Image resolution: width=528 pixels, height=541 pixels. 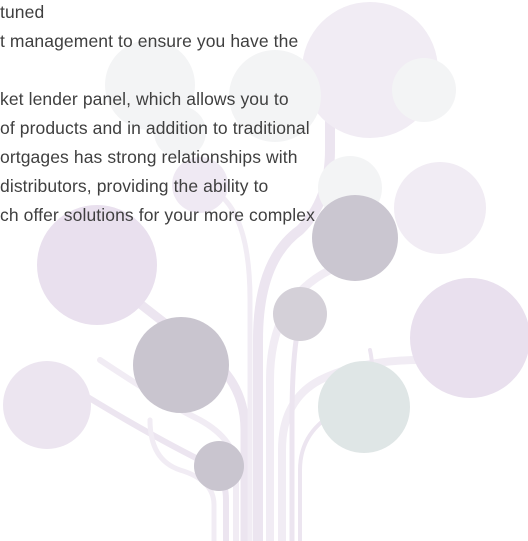 I want to click on body-text-line: ch offer solutions for your more complex, so click(x=157, y=215).